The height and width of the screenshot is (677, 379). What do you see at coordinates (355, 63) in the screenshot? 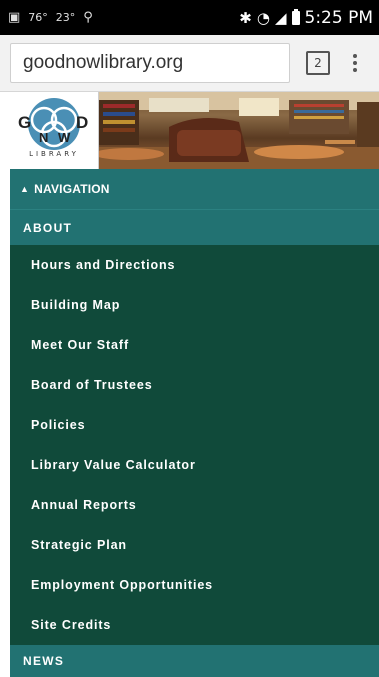
I see `more-vertical-icon` at bounding box center [355, 63].